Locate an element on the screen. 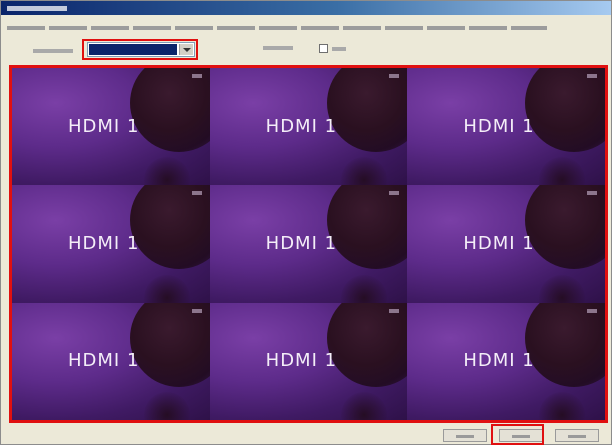  window-titlebar is located at coordinates (306, 8).